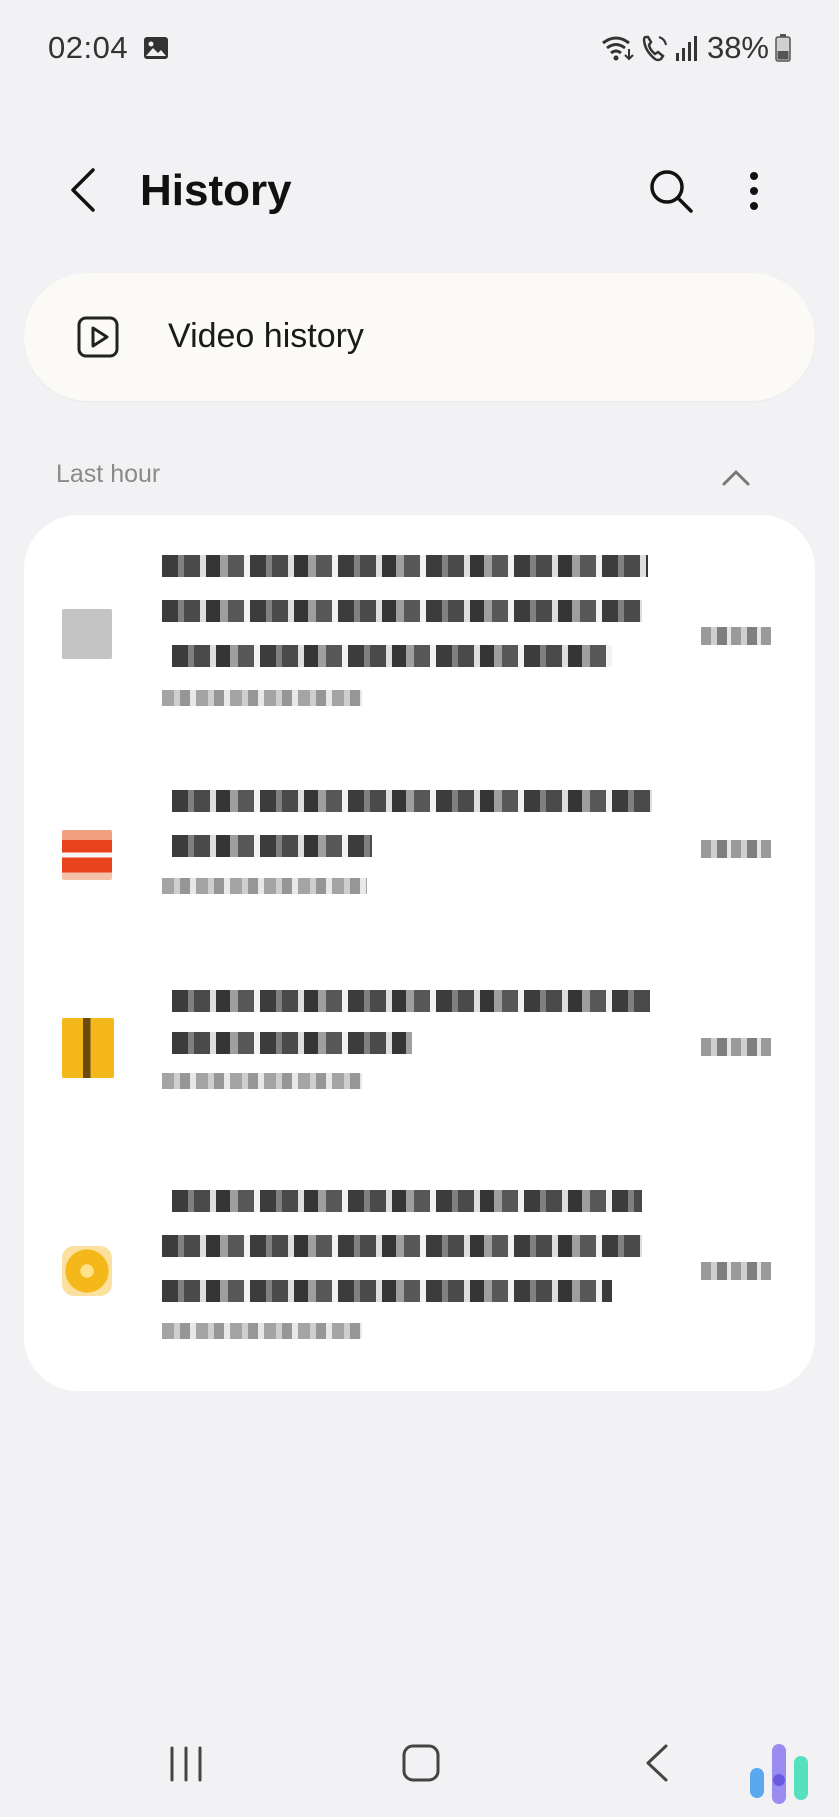 This screenshot has height=1817, width=839. What do you see at coordinates (156, 48) in the screenshot?
I see `gallery-notification-icon` at bounding box center [156, 48].